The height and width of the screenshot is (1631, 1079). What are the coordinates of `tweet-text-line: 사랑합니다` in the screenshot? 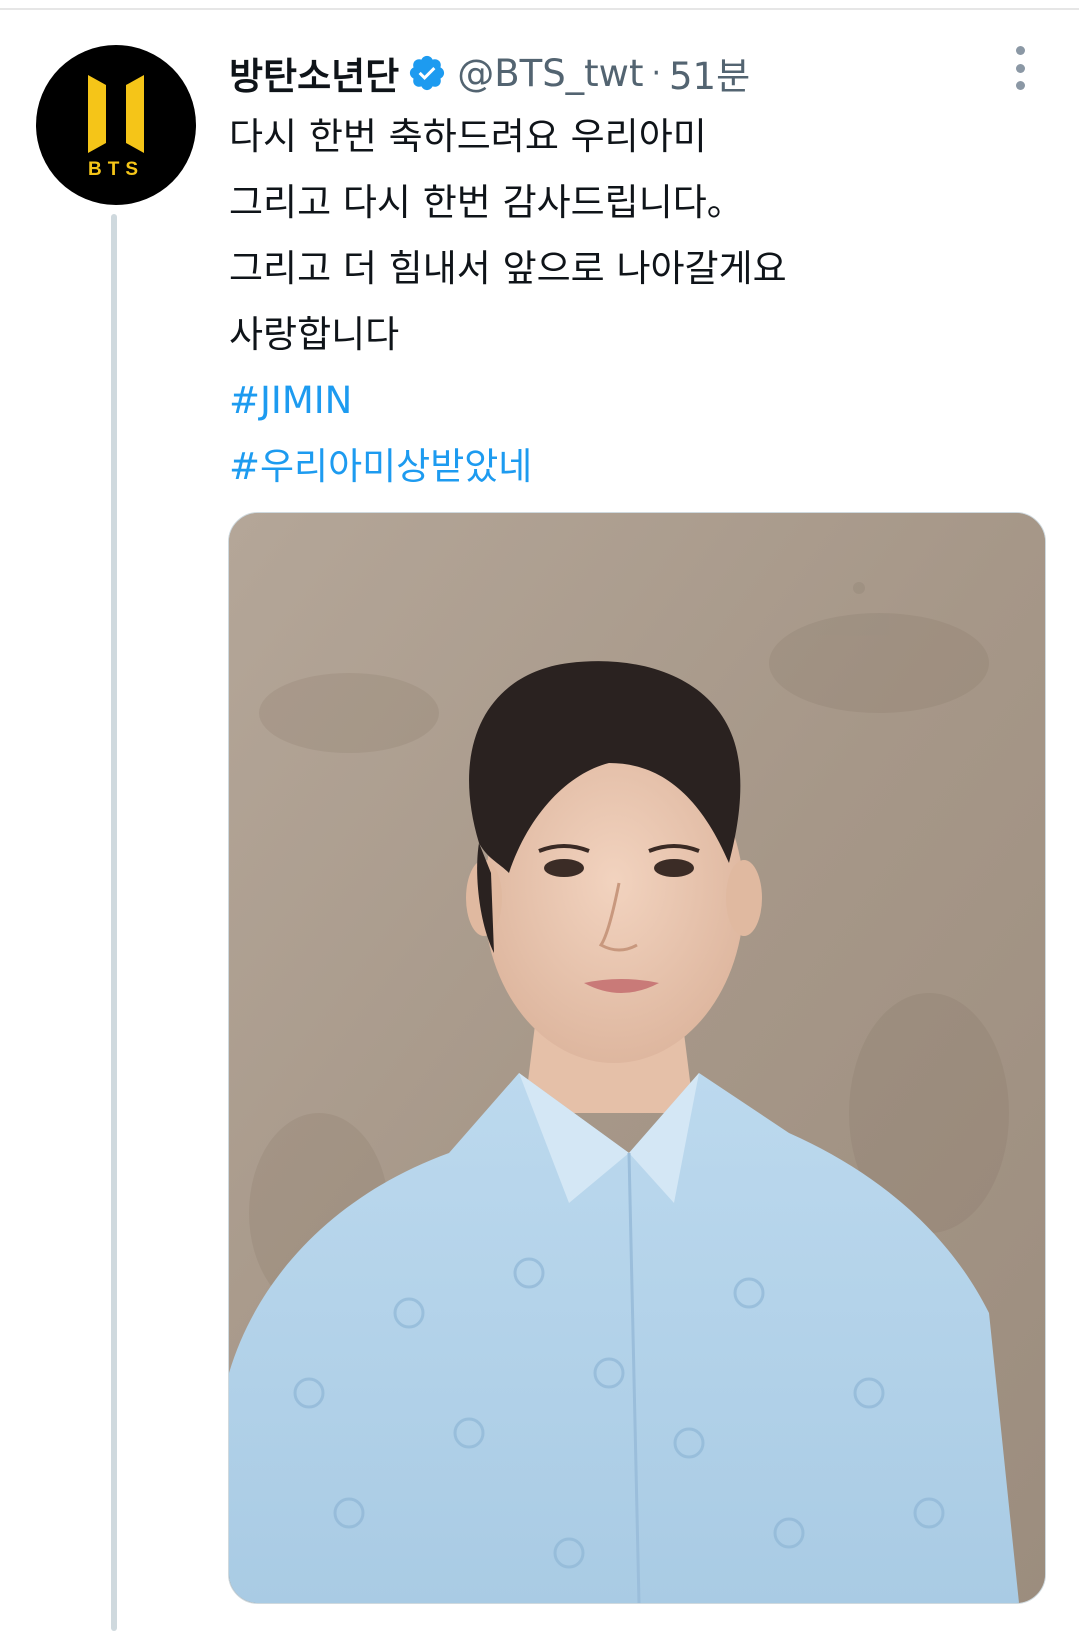 It's located at (314, 334).